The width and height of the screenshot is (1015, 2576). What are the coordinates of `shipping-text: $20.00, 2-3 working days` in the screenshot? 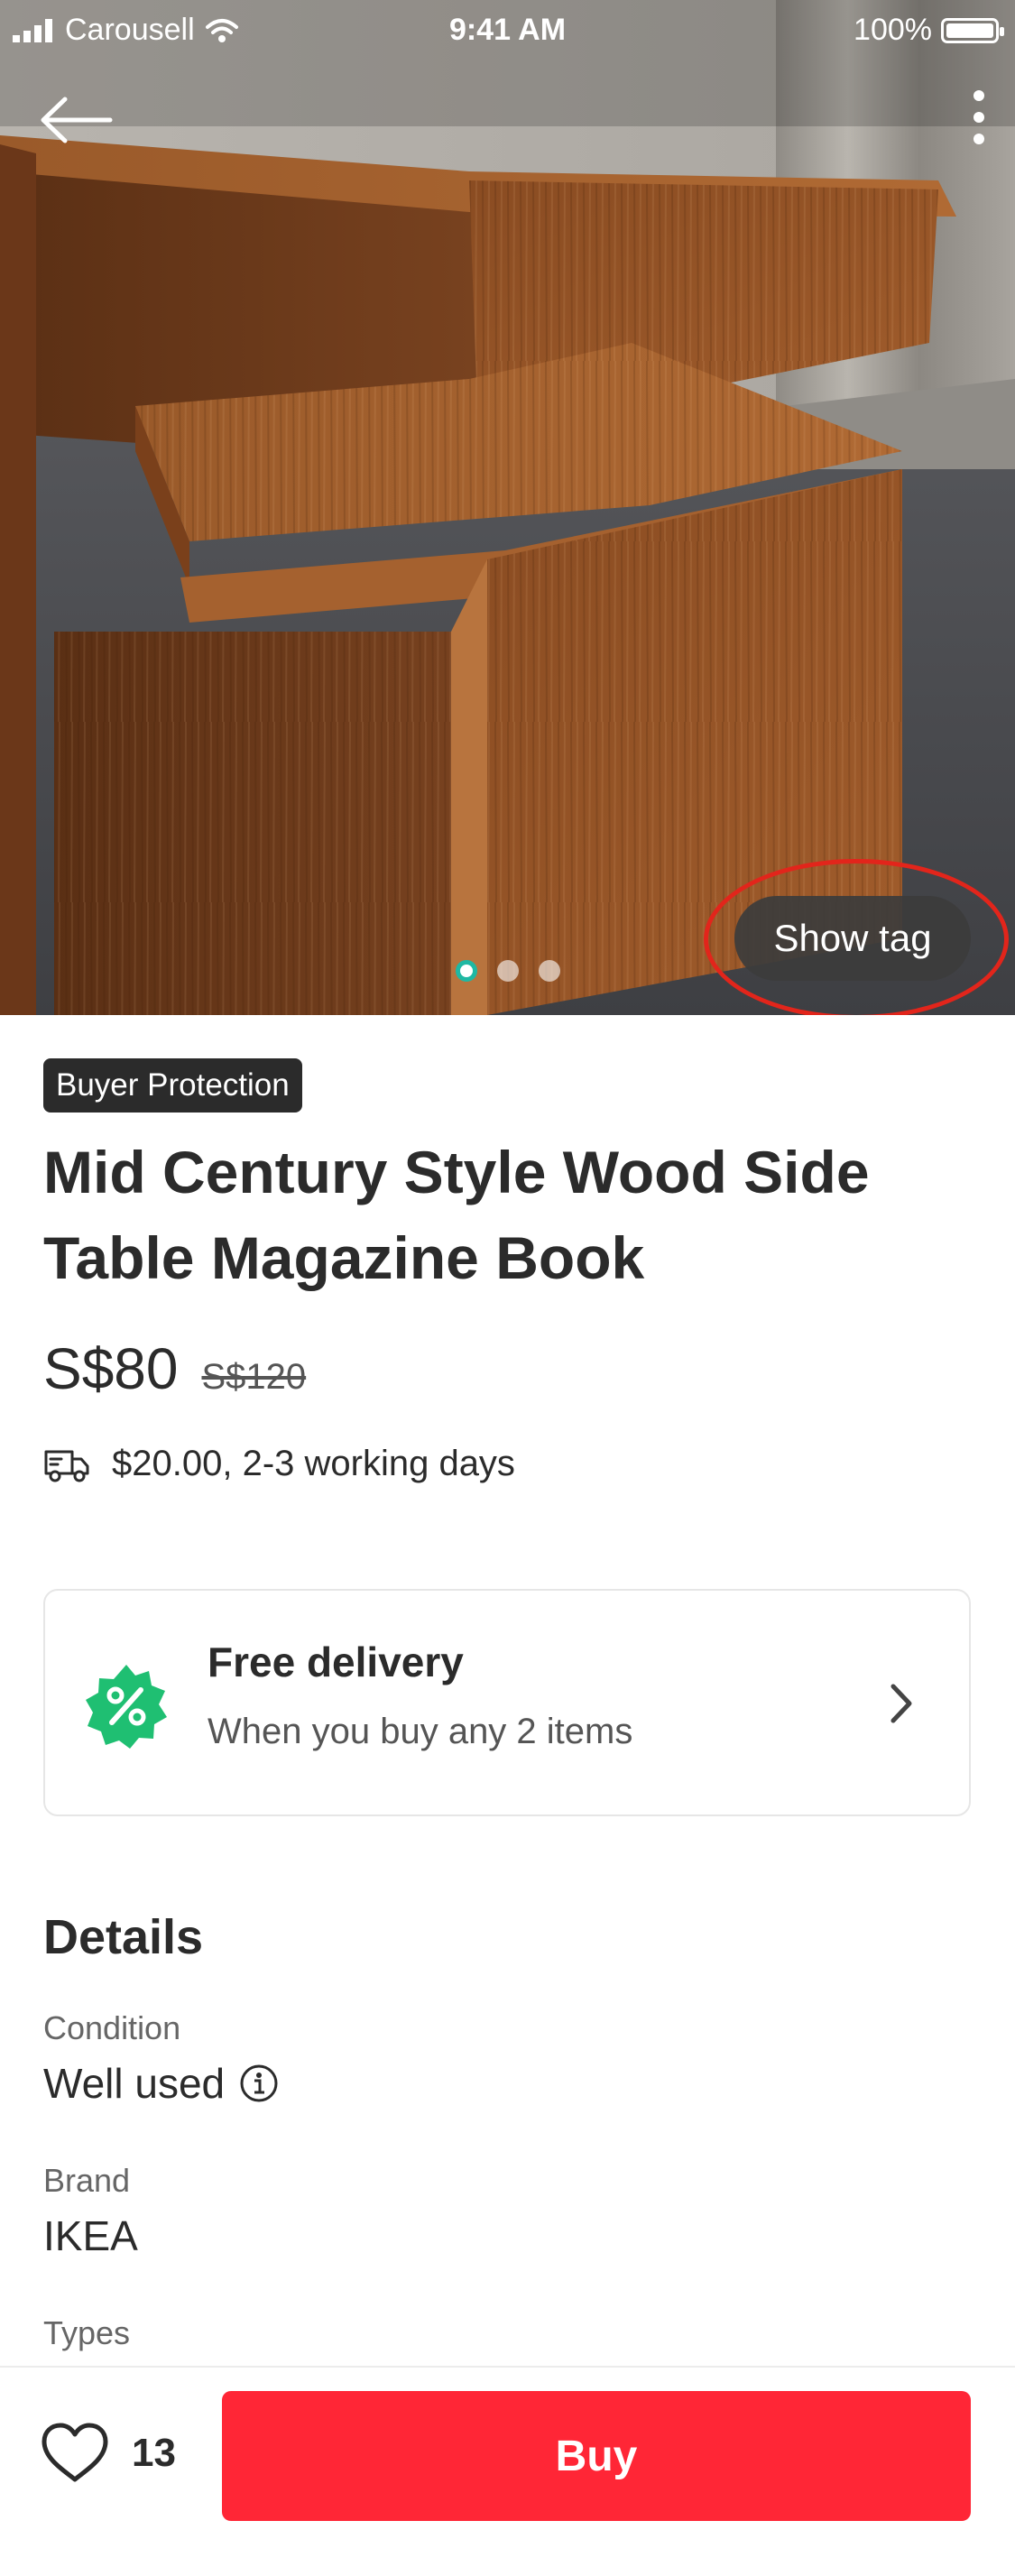 It's located at (314, 1463).